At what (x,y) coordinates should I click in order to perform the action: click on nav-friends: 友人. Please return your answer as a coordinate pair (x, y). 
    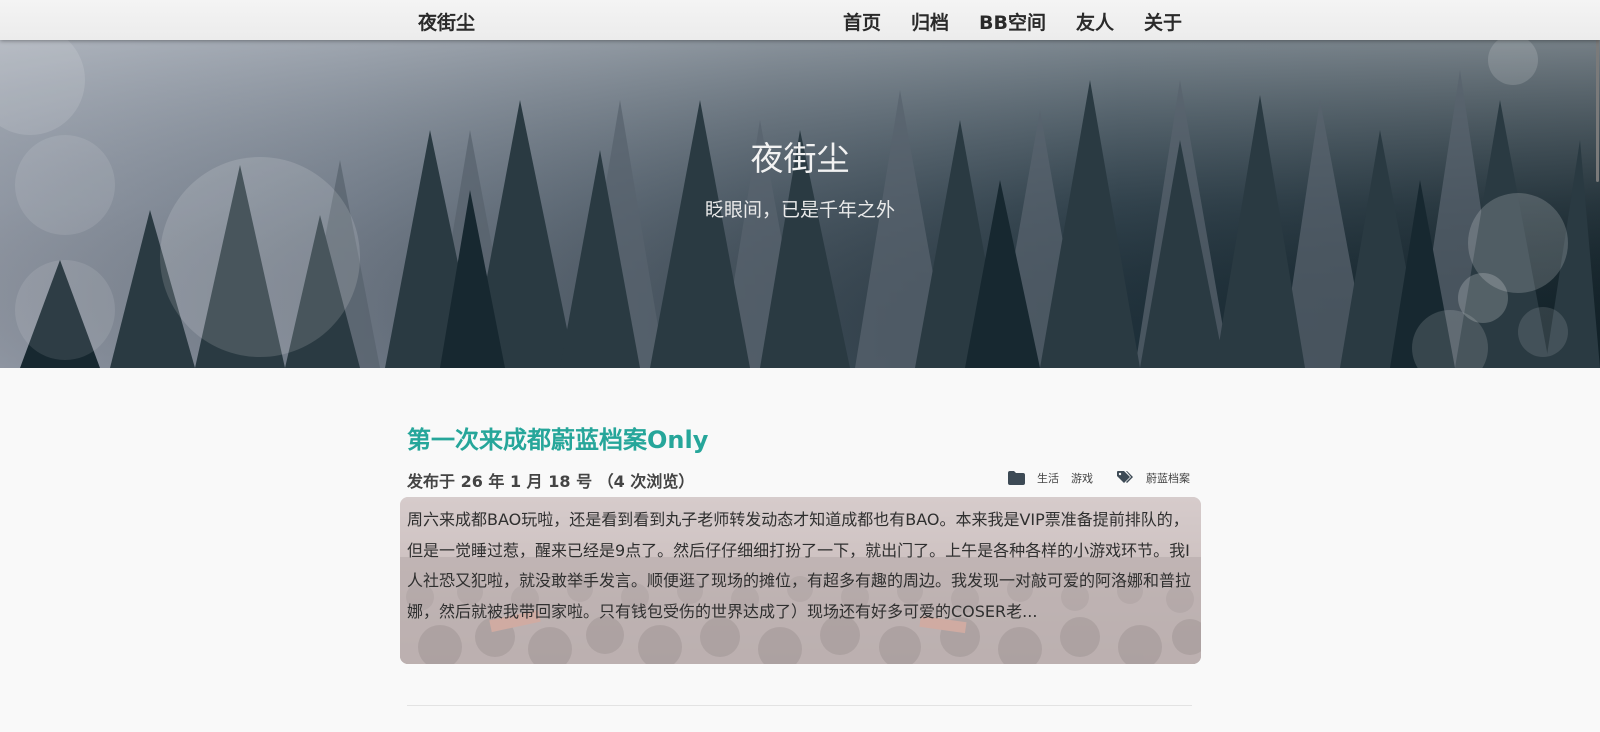
    Looking at the image, I should click on (1095, 21).